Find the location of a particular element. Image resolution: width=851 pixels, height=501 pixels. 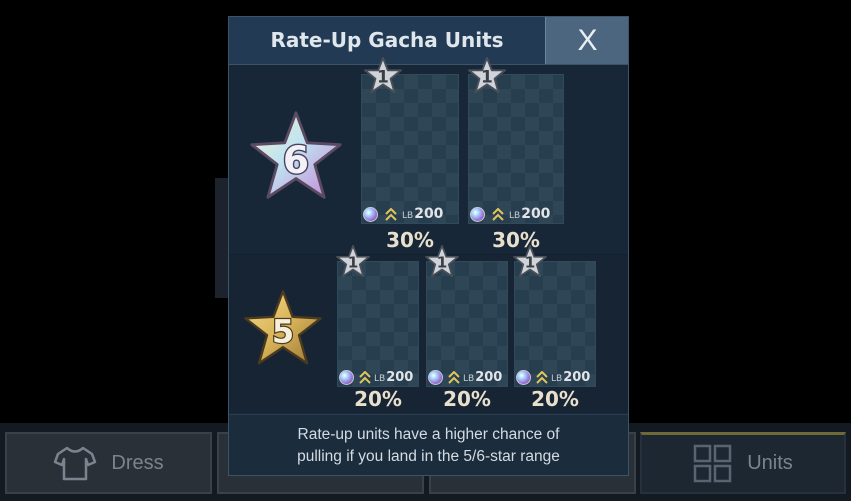

background-panel-edge is located at coordinates (222, 238).